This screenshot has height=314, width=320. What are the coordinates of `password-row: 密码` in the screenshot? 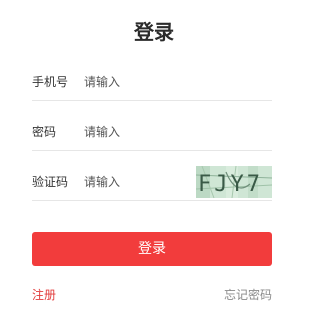 It's located at (152, 133).